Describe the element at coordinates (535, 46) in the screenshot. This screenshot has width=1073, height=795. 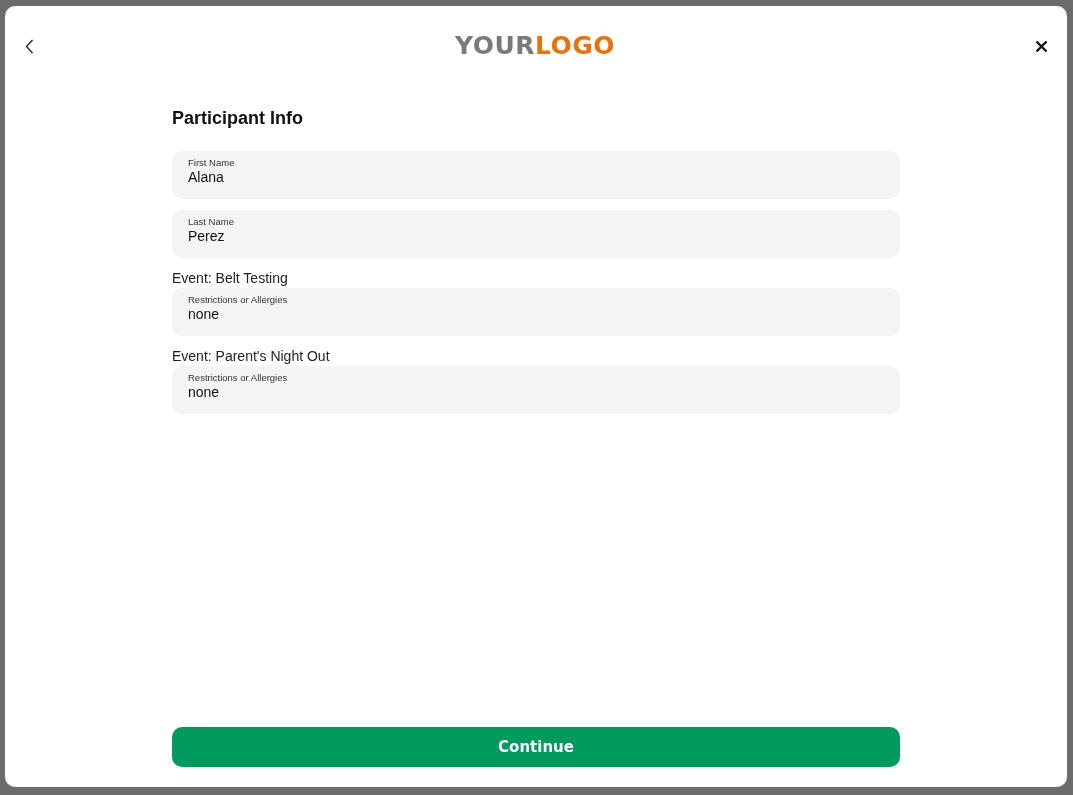
I see `logo: YOURLOGO` at that location.